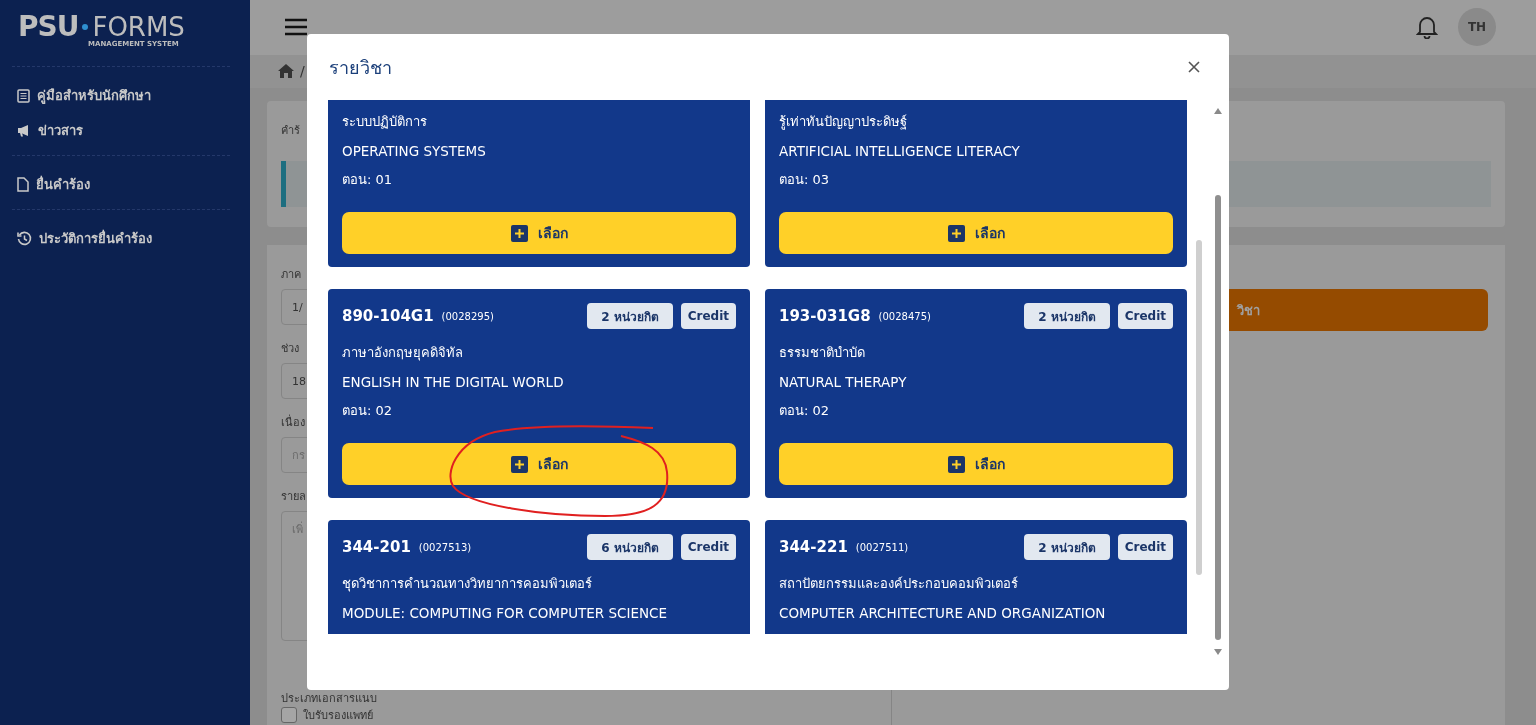 The image size is (1536, 725). I want to click on dialog-title: รายวิชา, so click(360, 67).